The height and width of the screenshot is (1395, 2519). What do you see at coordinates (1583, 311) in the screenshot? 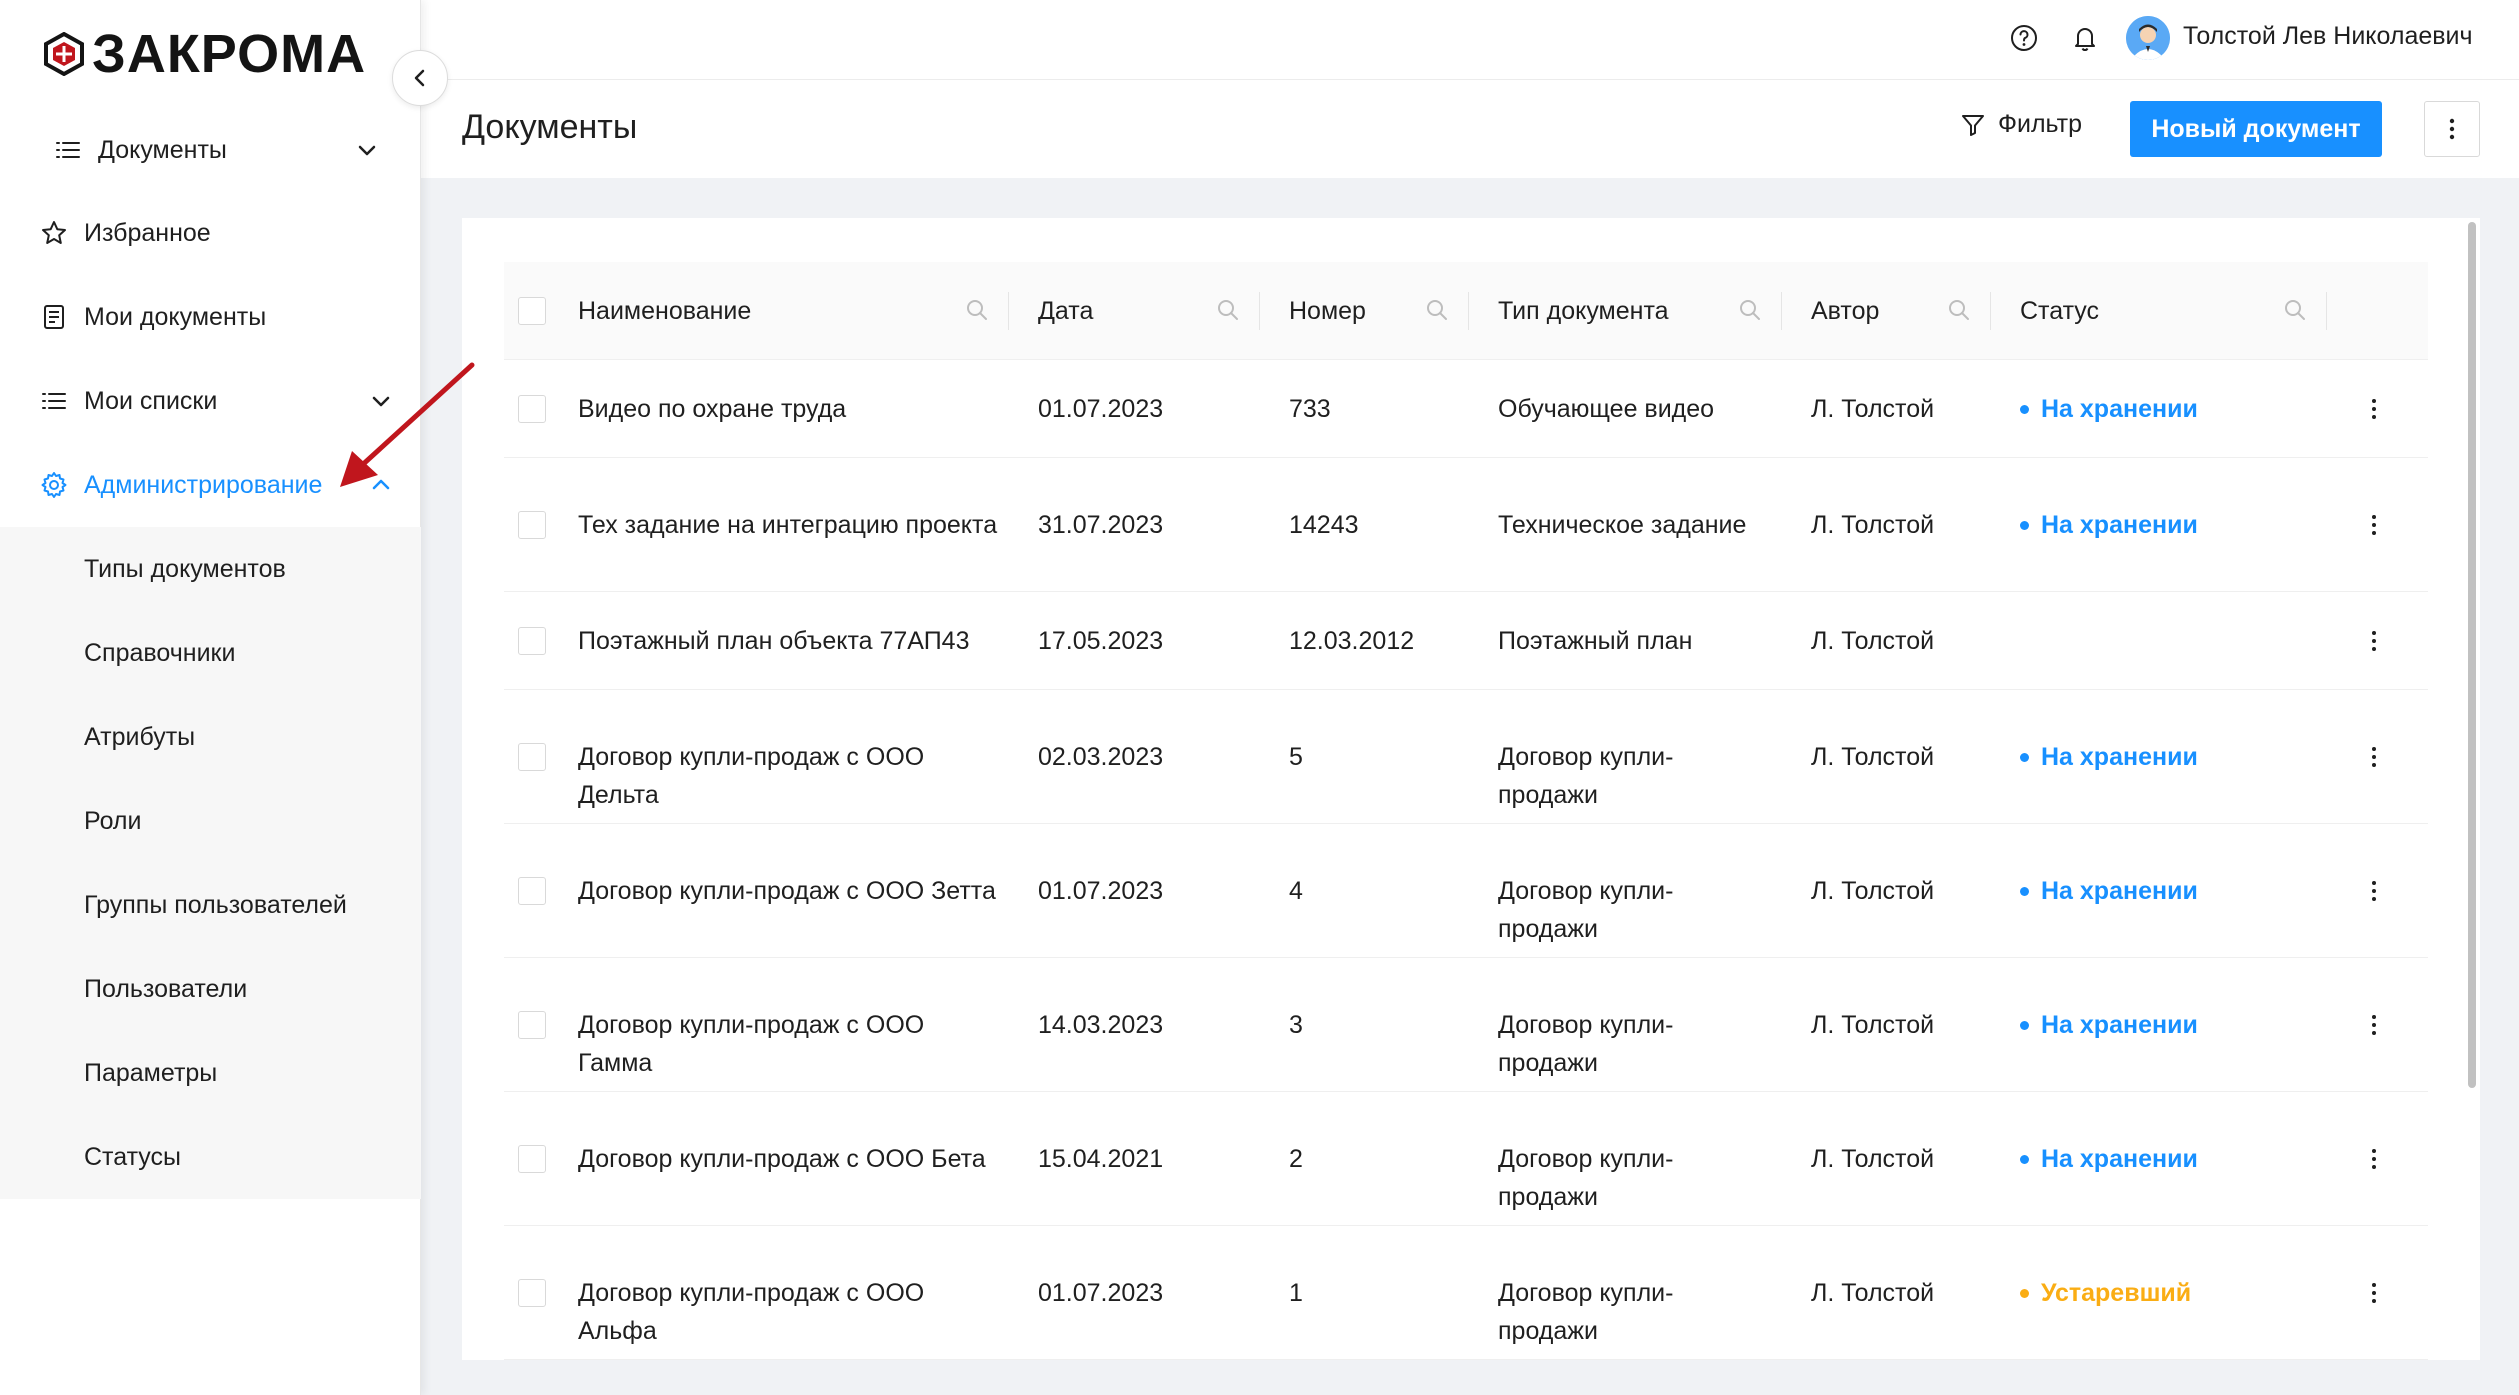
I see `column-header-type: Тип документа` at bounding box center [1583, 311].